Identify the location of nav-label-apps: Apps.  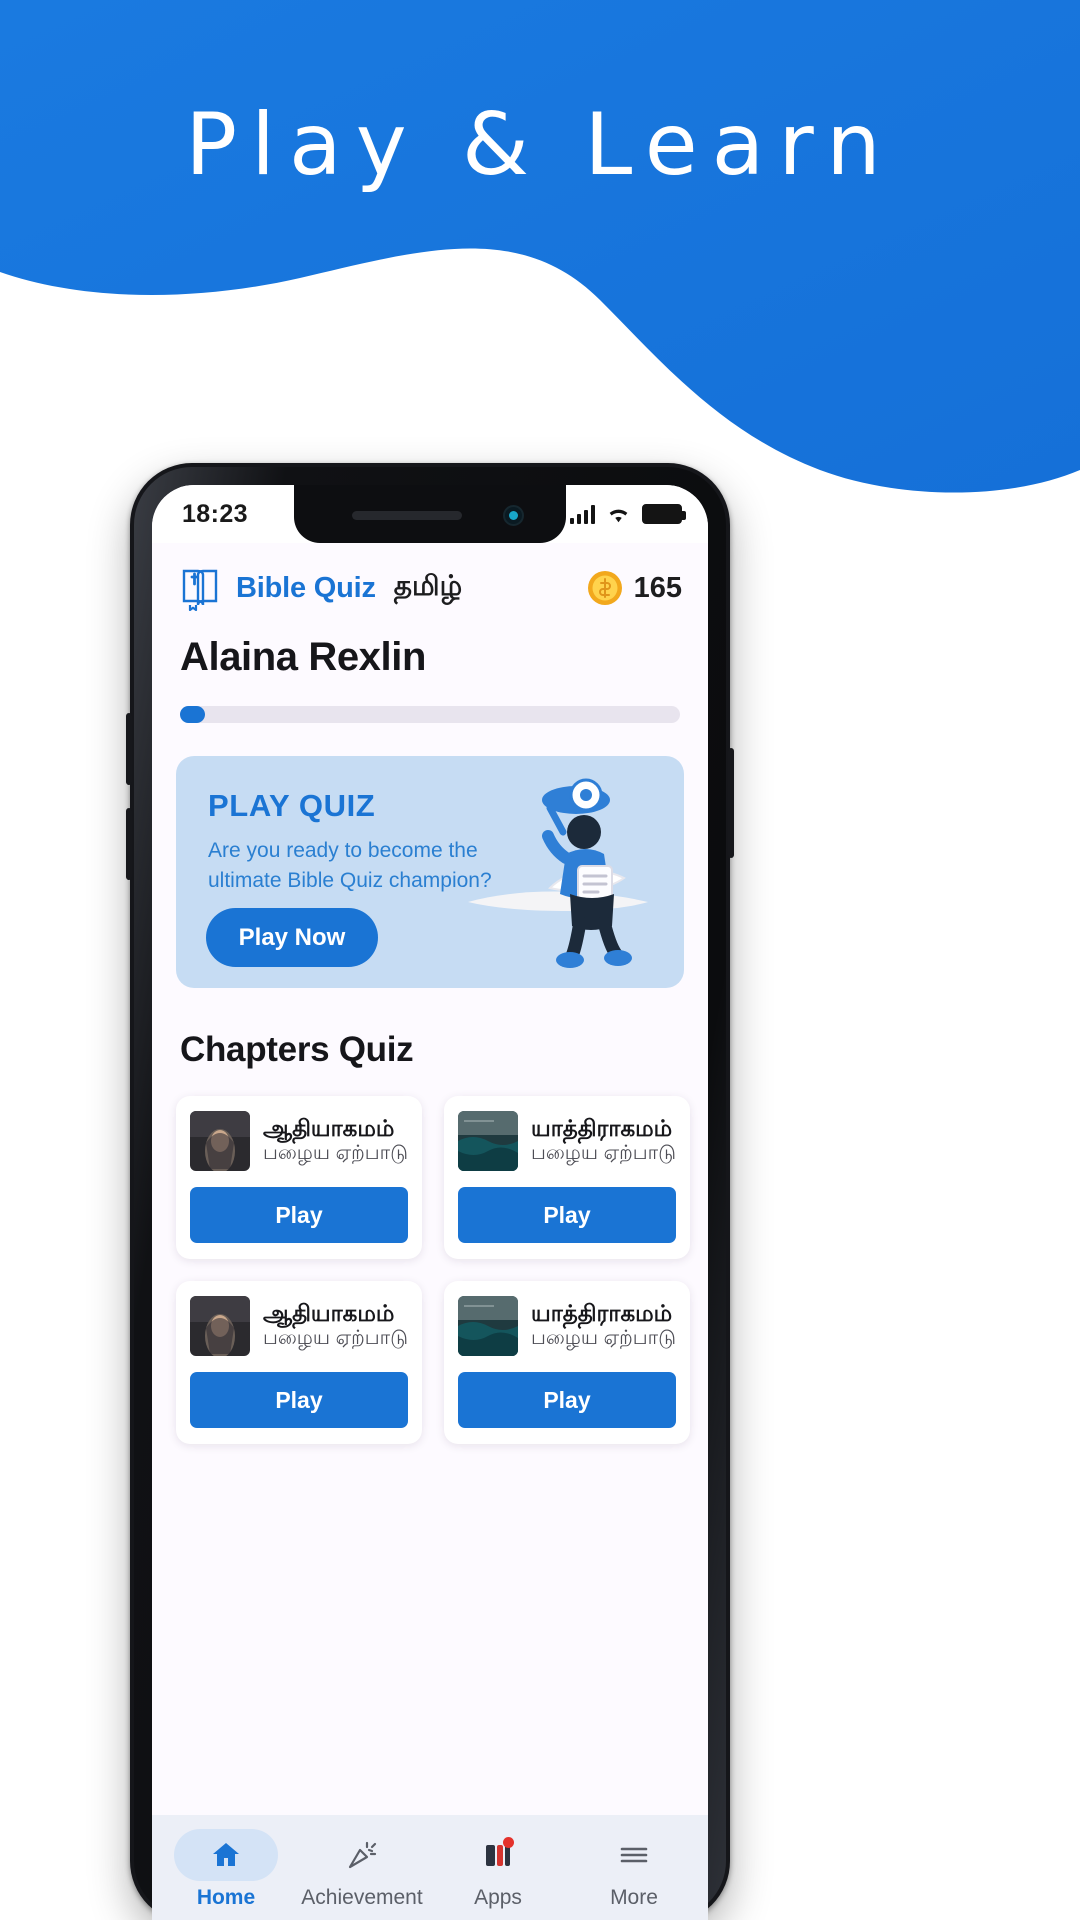
(498, 1897).